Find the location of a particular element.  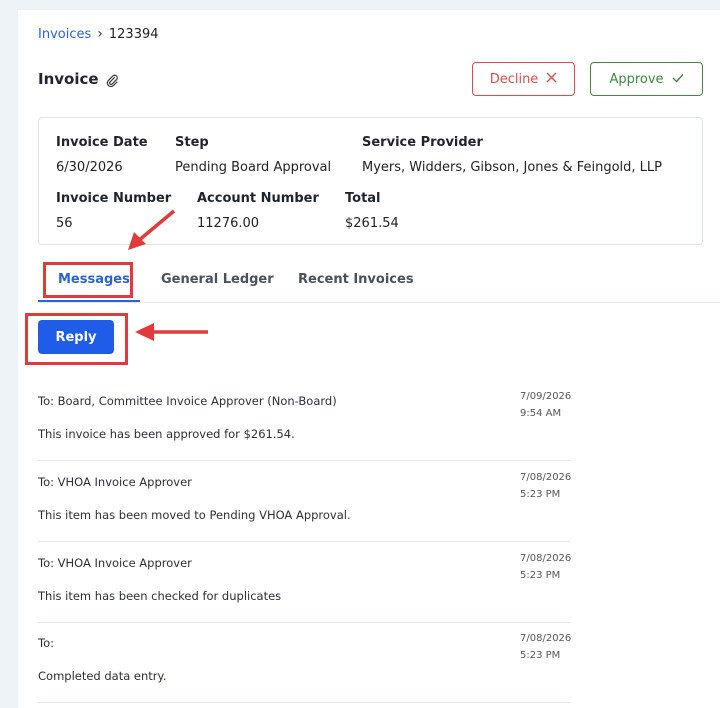

messages-tab-highlight-box is located at coordinates (88, 280).